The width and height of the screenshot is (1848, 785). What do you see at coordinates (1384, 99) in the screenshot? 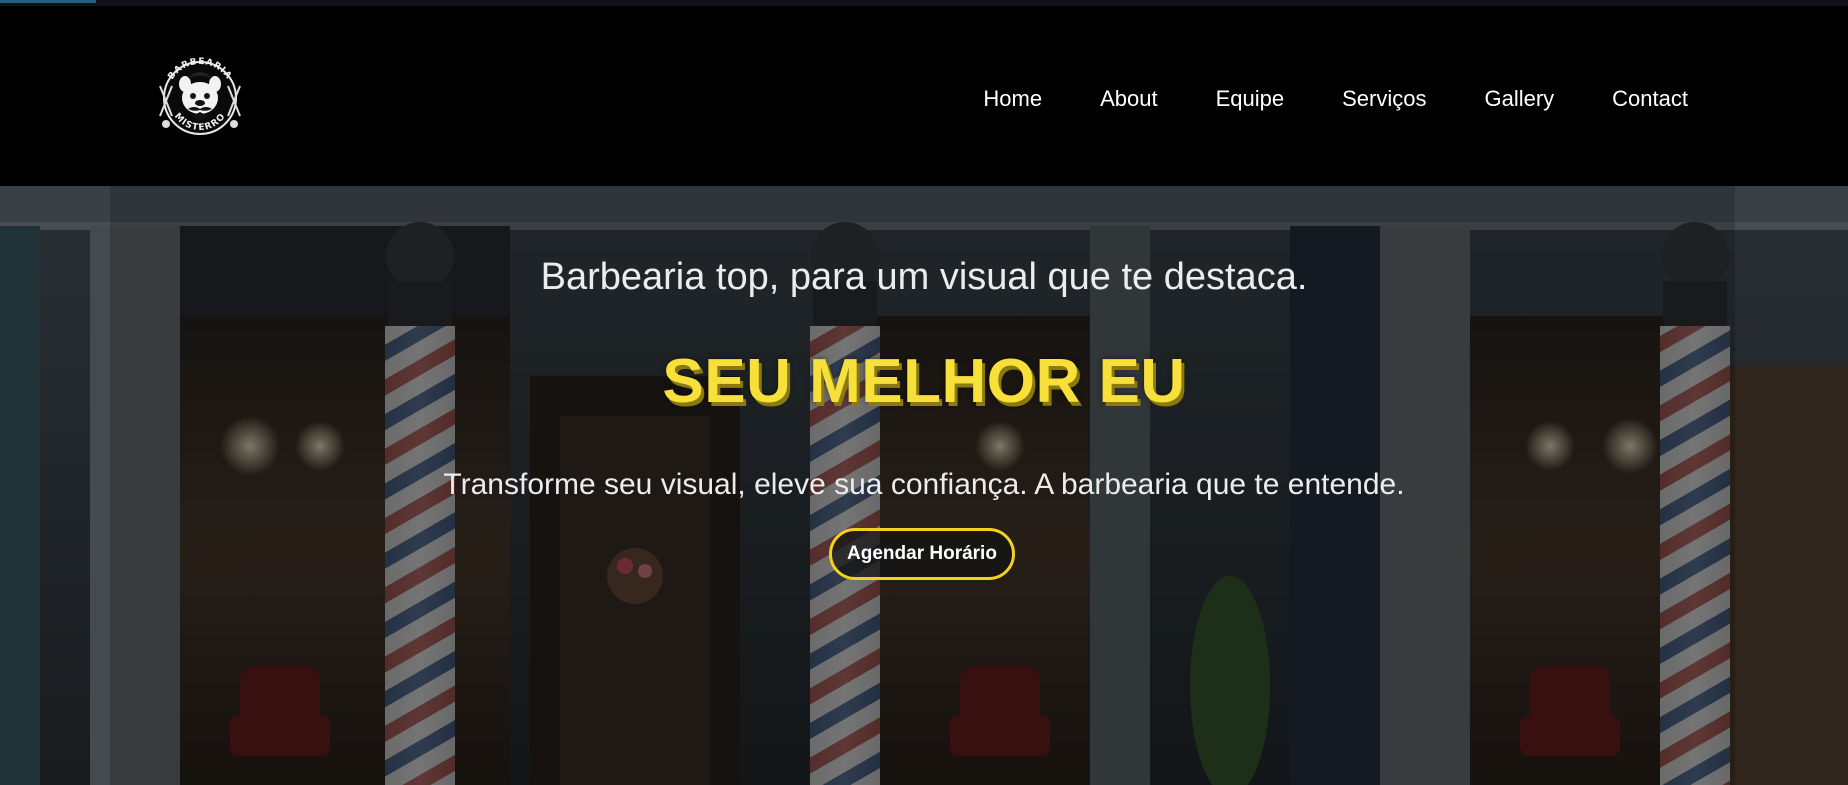
I see `nav-servicos: Serviços` at bounding box center [1384, 99].